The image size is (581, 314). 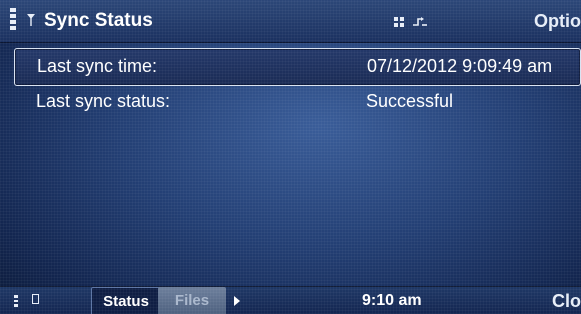 I want to click on grid-icon, so click(x=399, y=23).